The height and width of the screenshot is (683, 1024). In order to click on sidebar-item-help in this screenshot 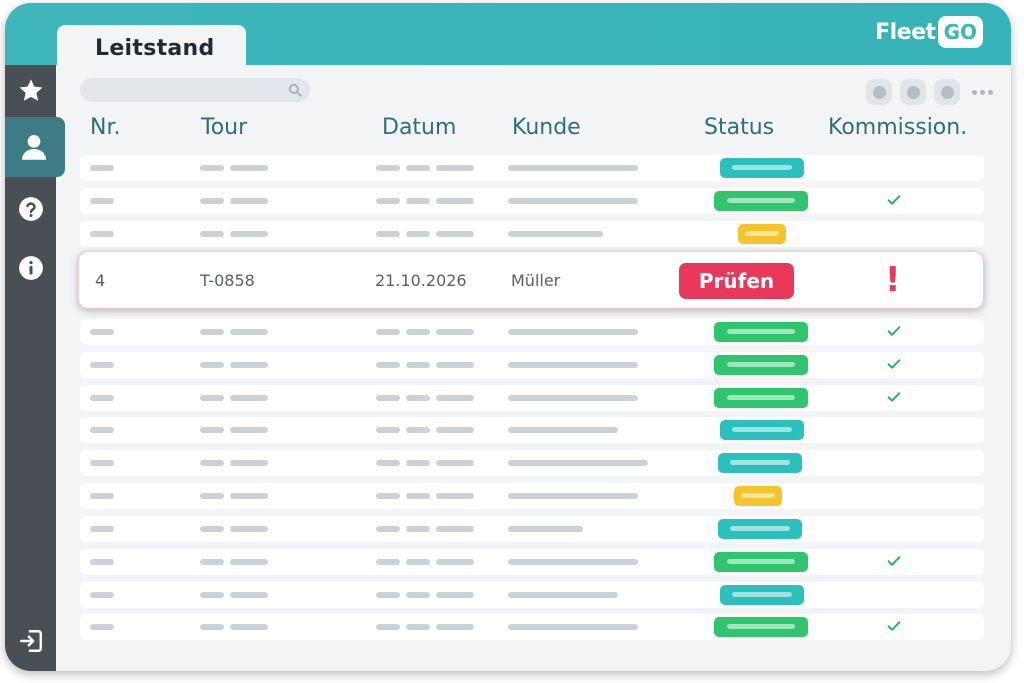, I will do `click(30, 209)`.